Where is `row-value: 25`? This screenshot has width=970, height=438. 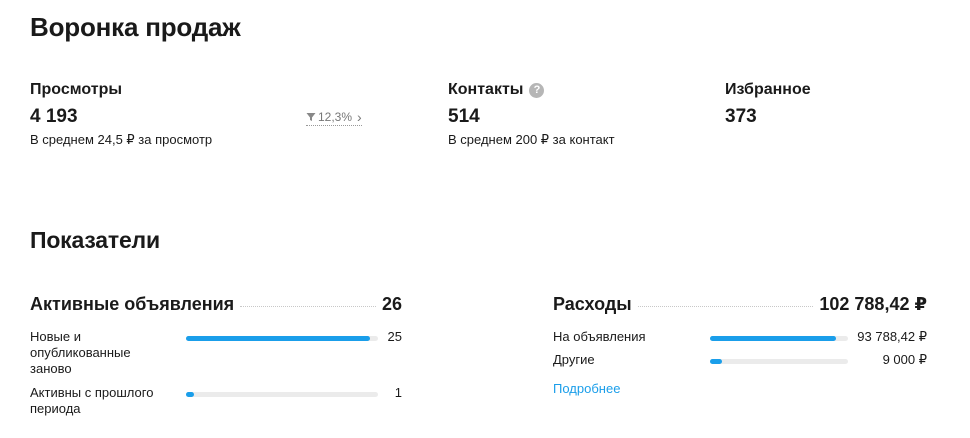
row-value: 25 is located at coordinates (394, 336).